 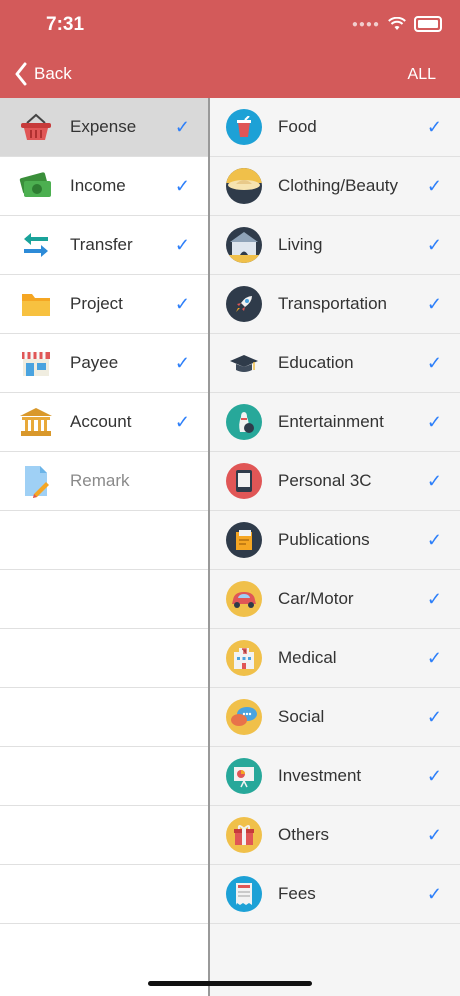 I want to click on type-row-transfer: Transfer ✓, so click(x=104, y=245).